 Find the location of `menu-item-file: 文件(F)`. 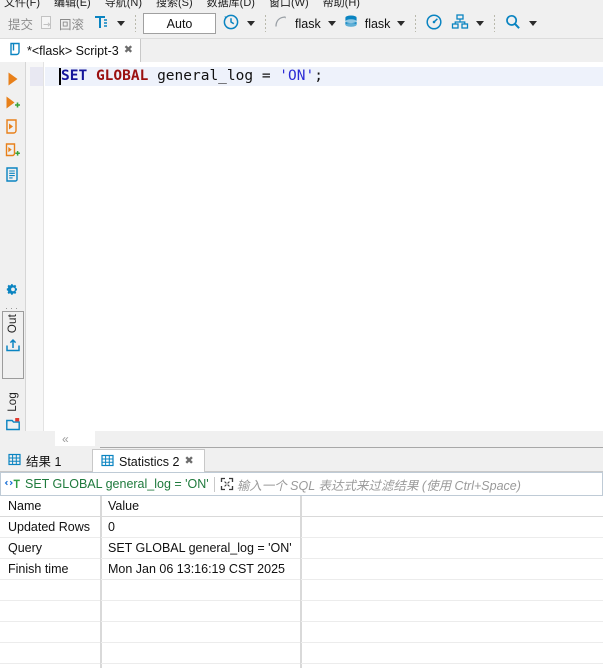

menu-item-file: 文件(F) is located at coordinates (22, 4).